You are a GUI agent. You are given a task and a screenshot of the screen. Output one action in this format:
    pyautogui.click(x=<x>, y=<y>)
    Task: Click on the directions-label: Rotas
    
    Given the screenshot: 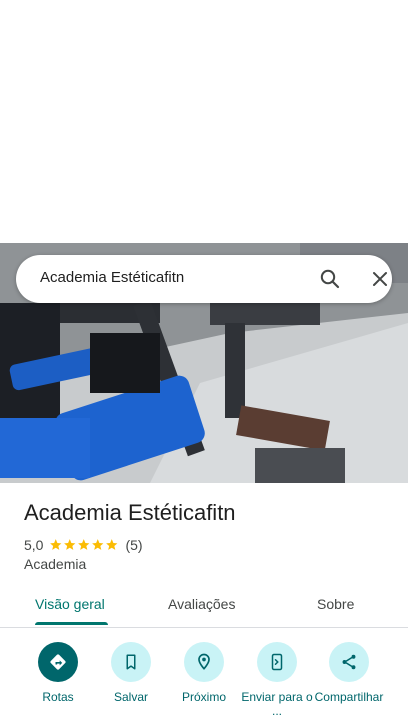 What is the action you would take?
    pyautogui.click(x=58, y=697)
    